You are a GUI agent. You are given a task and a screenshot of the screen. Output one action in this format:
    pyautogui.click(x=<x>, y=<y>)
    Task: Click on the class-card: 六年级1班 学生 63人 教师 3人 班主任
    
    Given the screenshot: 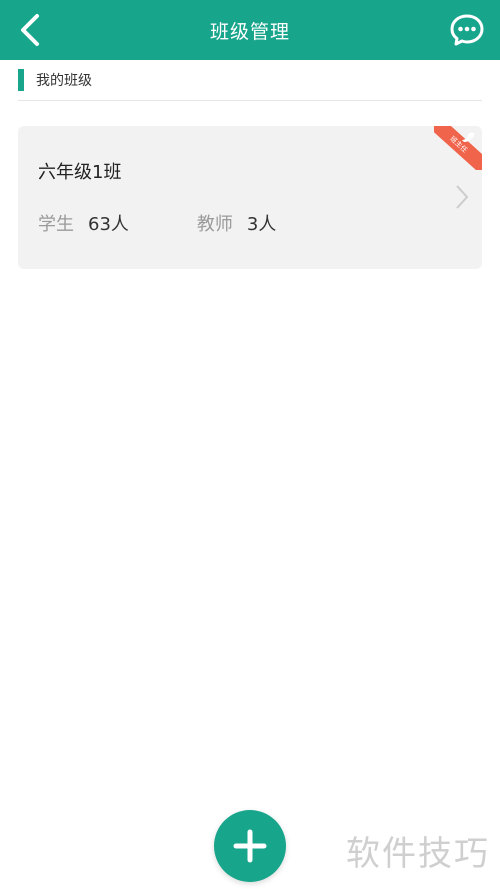 What is the action you would take?
    pyautogui.click(x=250, y=197)
    